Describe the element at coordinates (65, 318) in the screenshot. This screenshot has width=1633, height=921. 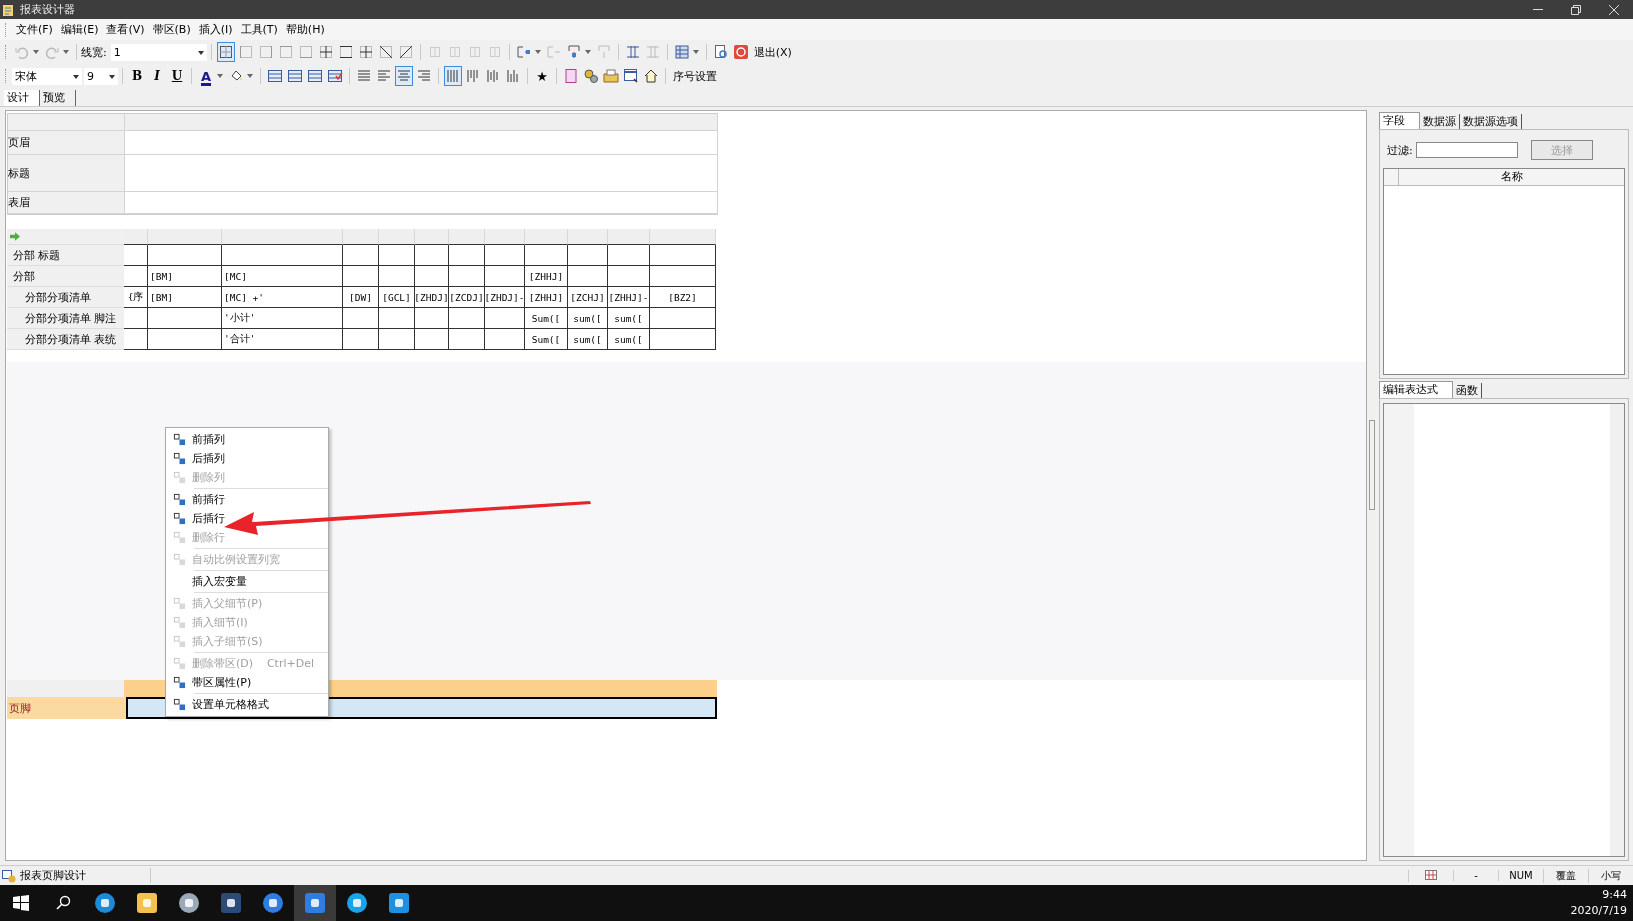
I see `band-label: 分部分项清单 脚注` at that location.